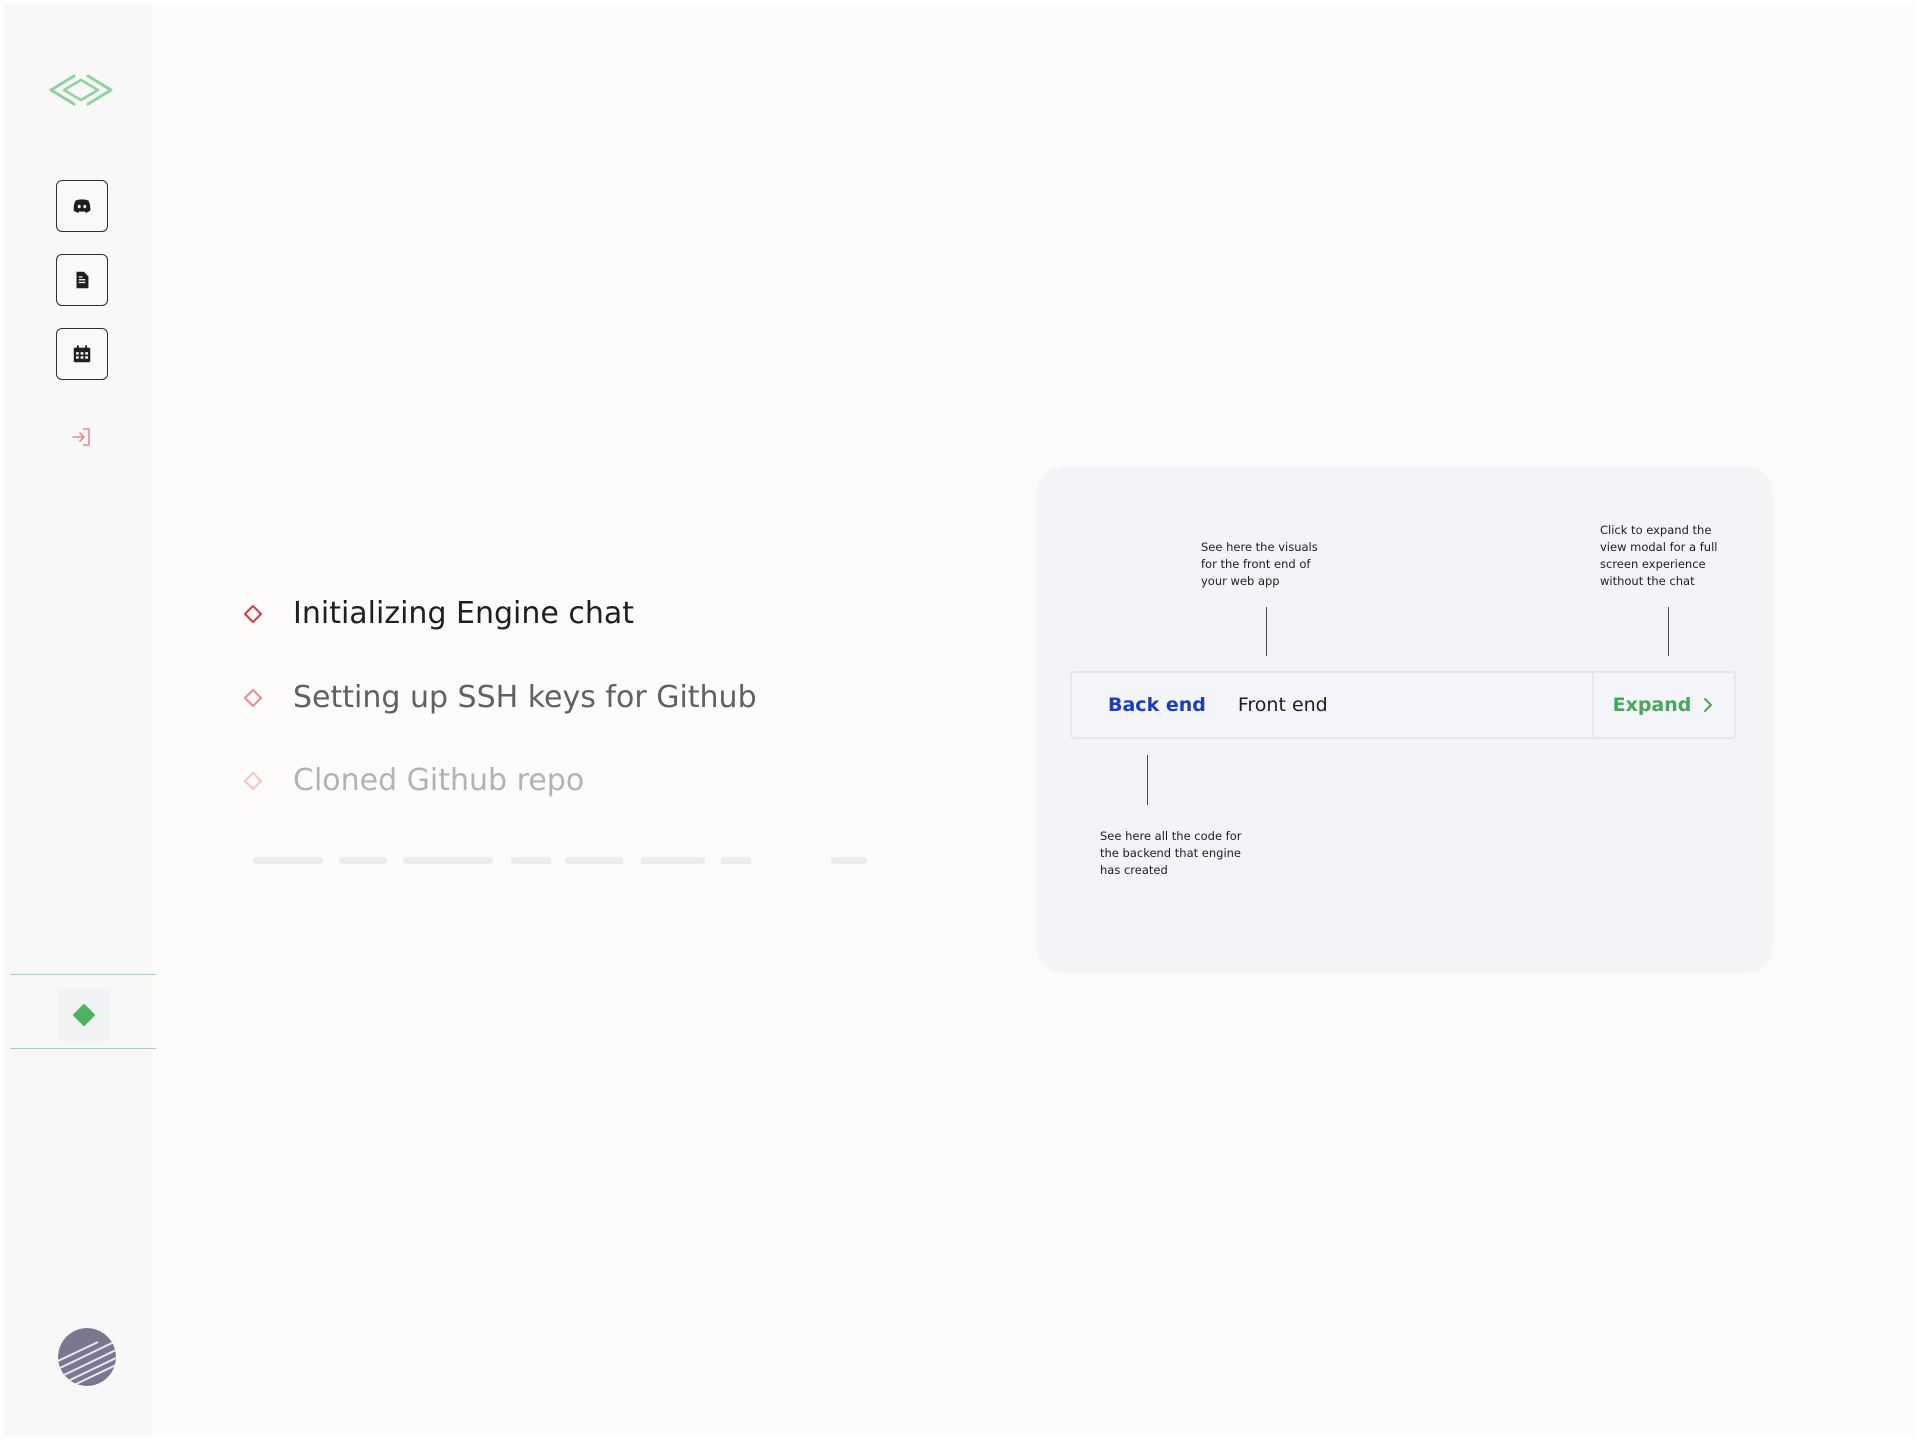  I want to click on backend-pointer-line, so click(1147, 780).